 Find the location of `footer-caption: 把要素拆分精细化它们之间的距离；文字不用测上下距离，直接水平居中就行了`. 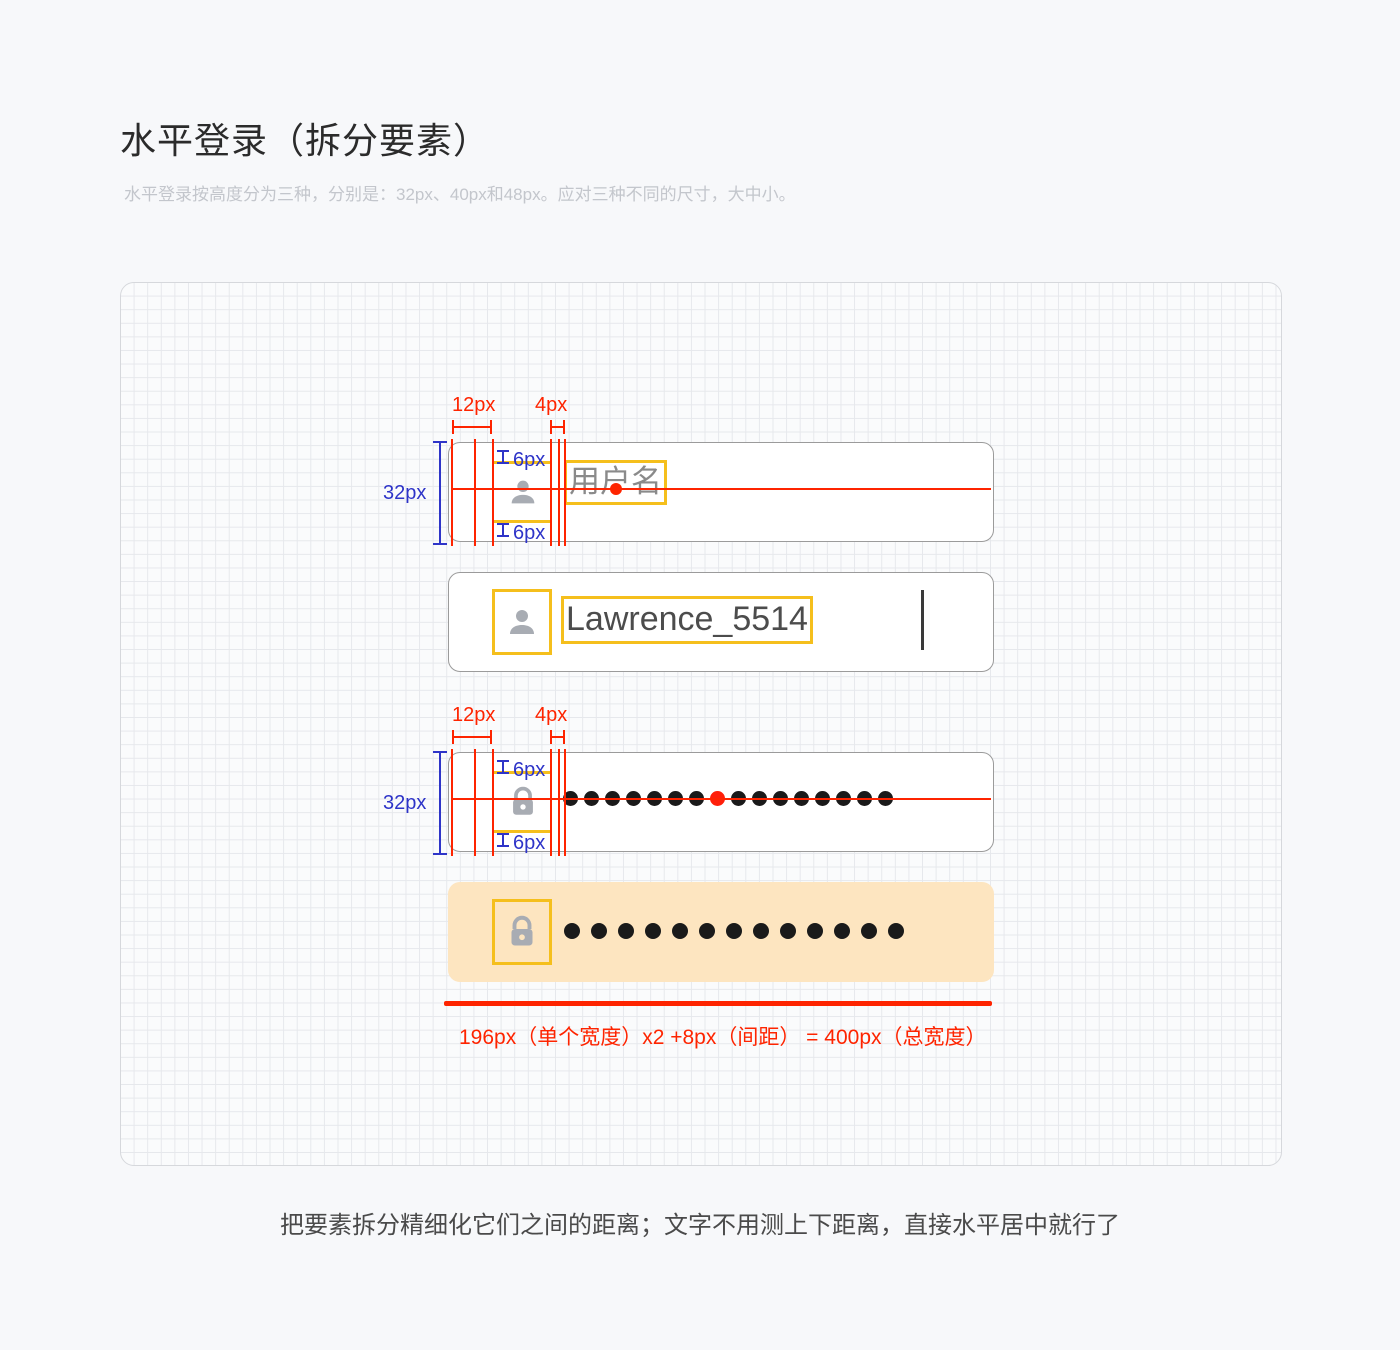

footer-caption: 把要素拆分精细化它们之间的距离；文字不用测上下距离，直接水平居中就行了 is located at coordinates (700, 1225).